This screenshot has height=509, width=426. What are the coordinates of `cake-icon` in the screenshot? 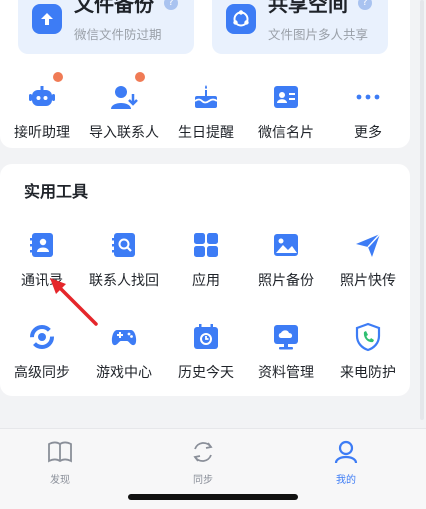 It's located at (206, 97).